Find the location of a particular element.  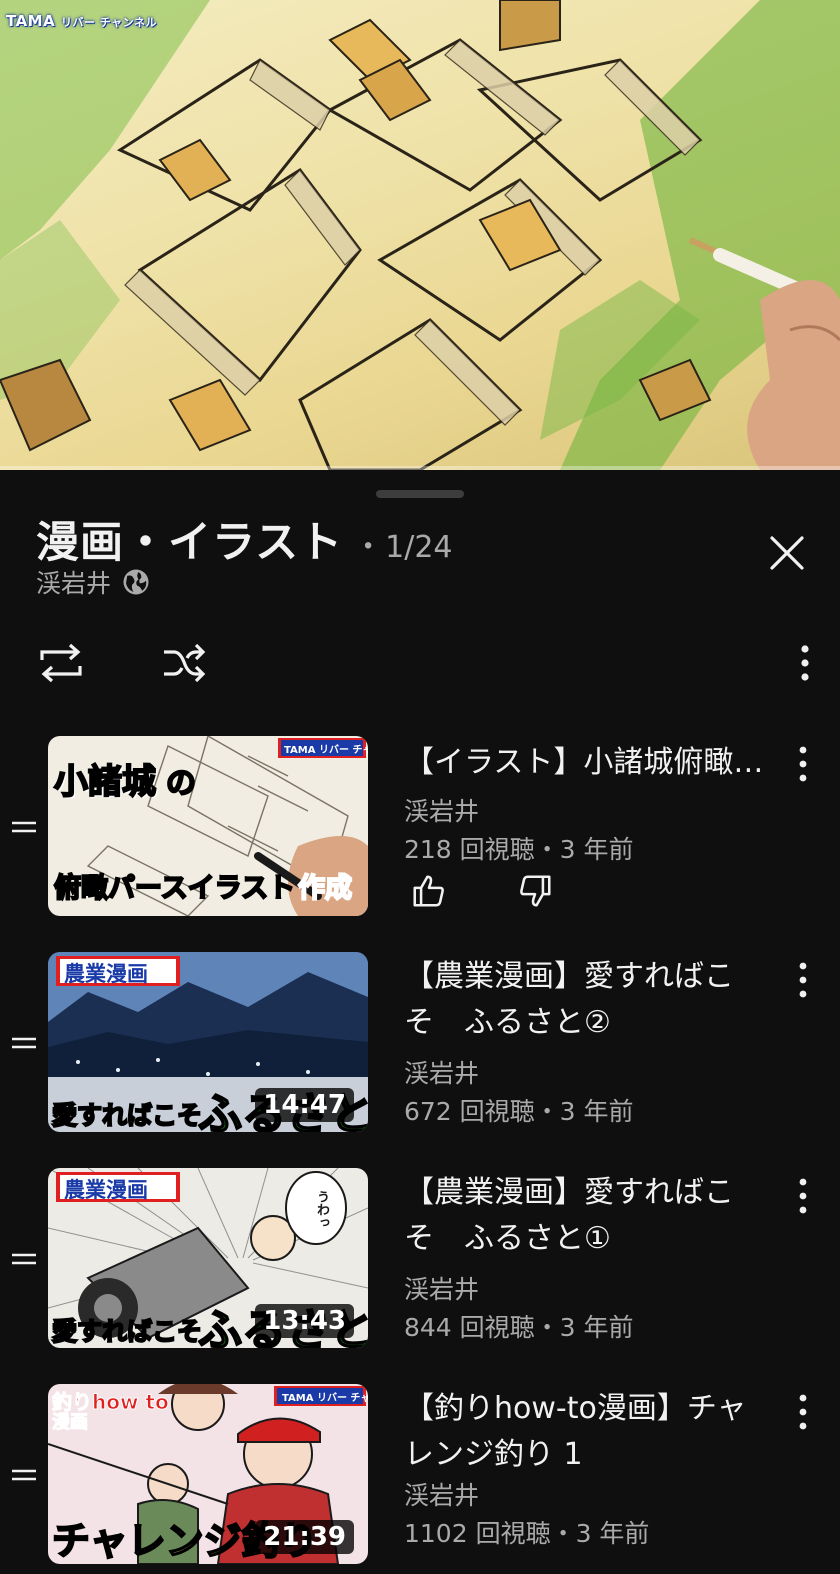

video-meta: 218 回視聴・3 年前 is located at coordinates (519, 849).